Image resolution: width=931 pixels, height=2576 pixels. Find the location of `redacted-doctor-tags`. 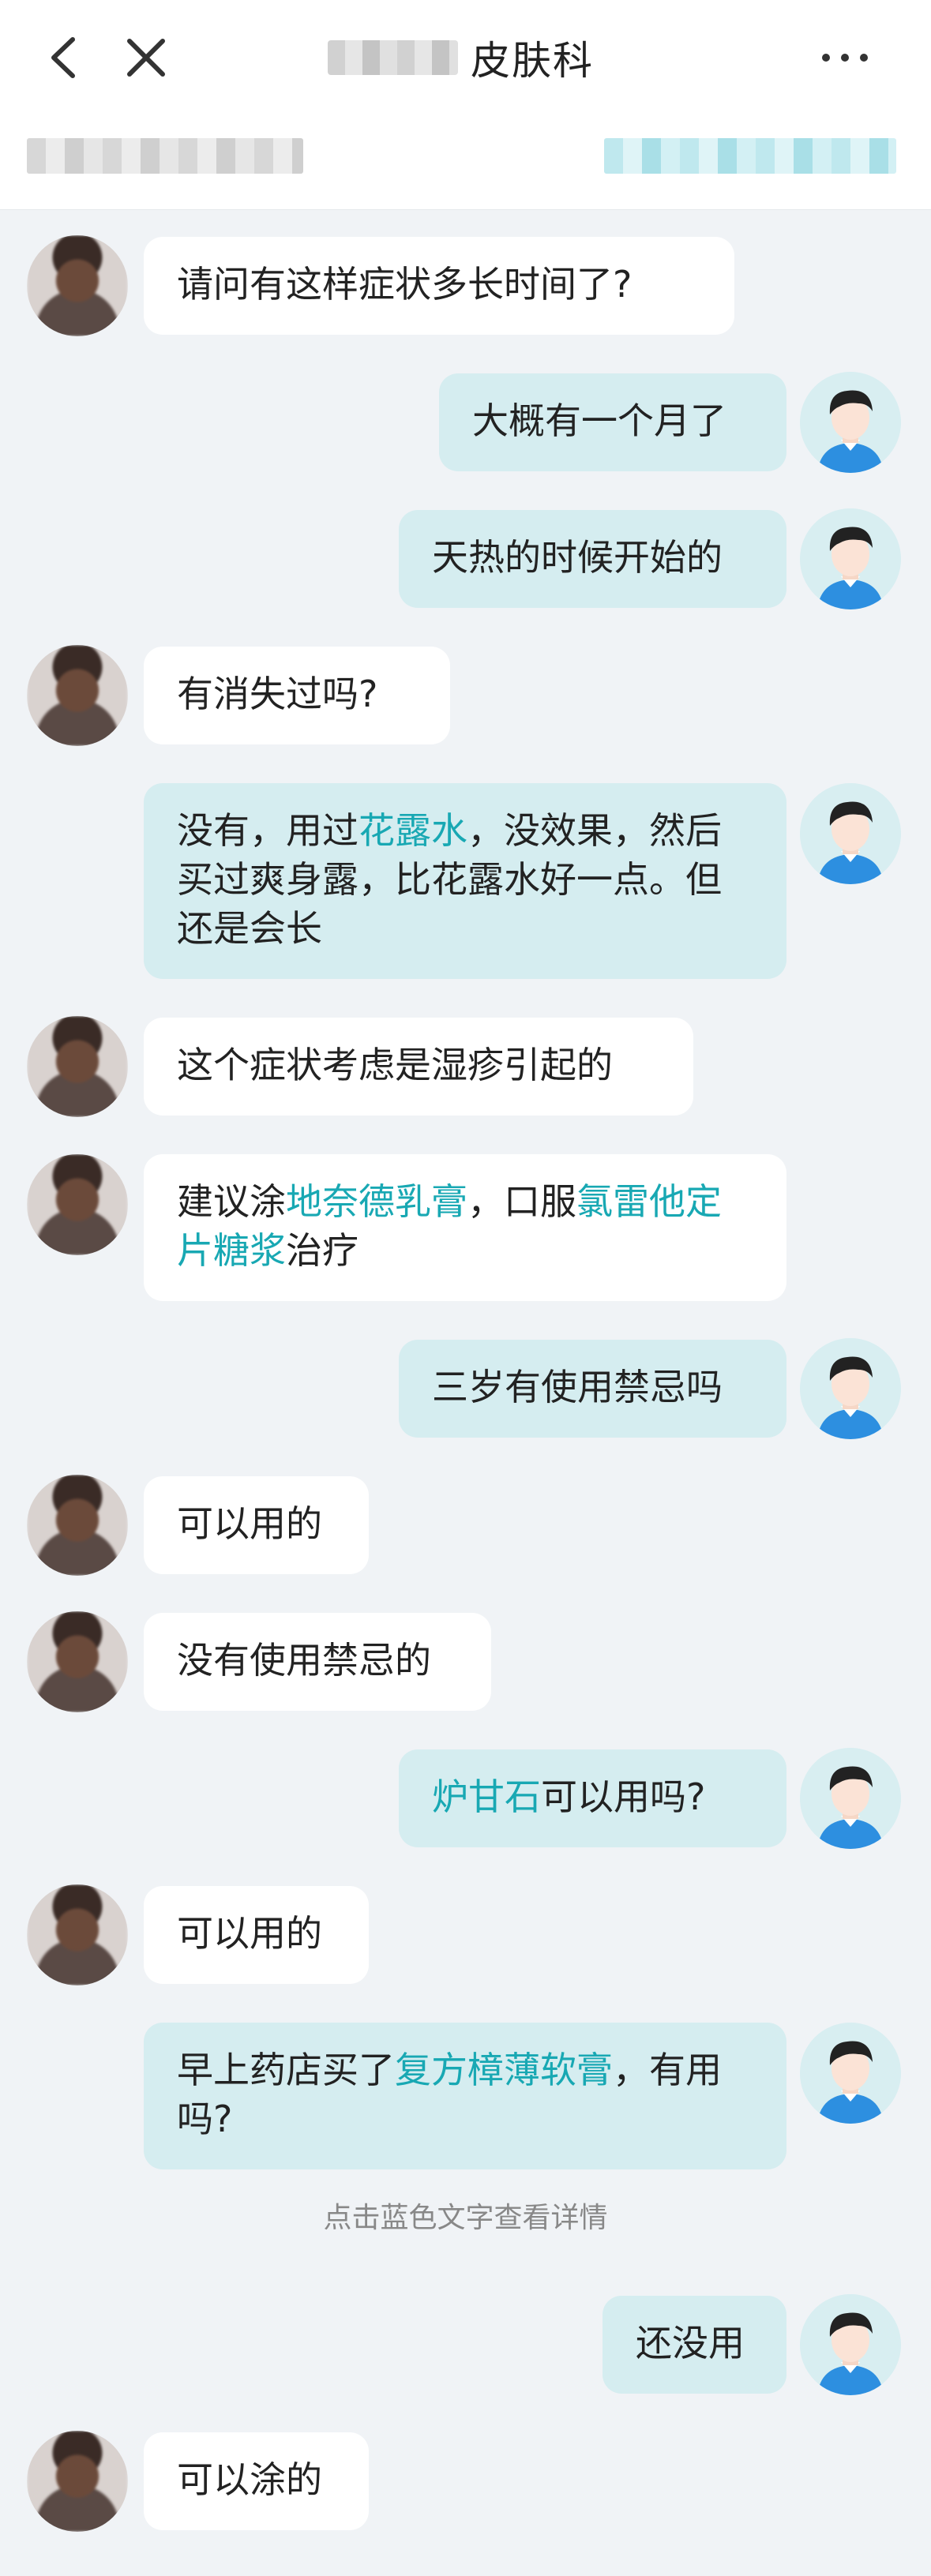

redacted-doctor-tags is located at coordinates (750, 156).